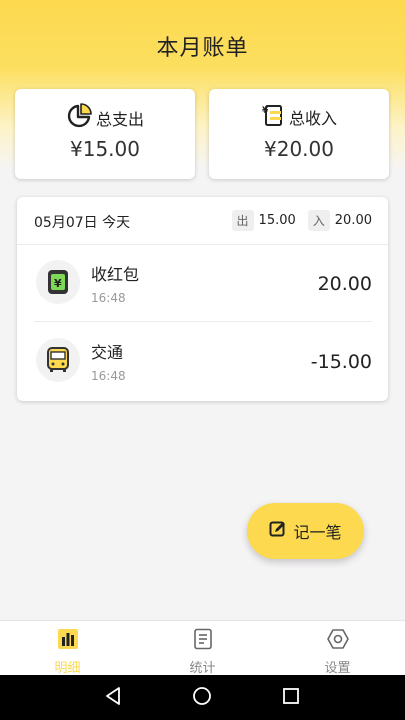 This screenshot has width=405, height=720. Describe the element at coordinates (312, 118) in the screenshot. I see `total-income-label: 总收入` at that location.